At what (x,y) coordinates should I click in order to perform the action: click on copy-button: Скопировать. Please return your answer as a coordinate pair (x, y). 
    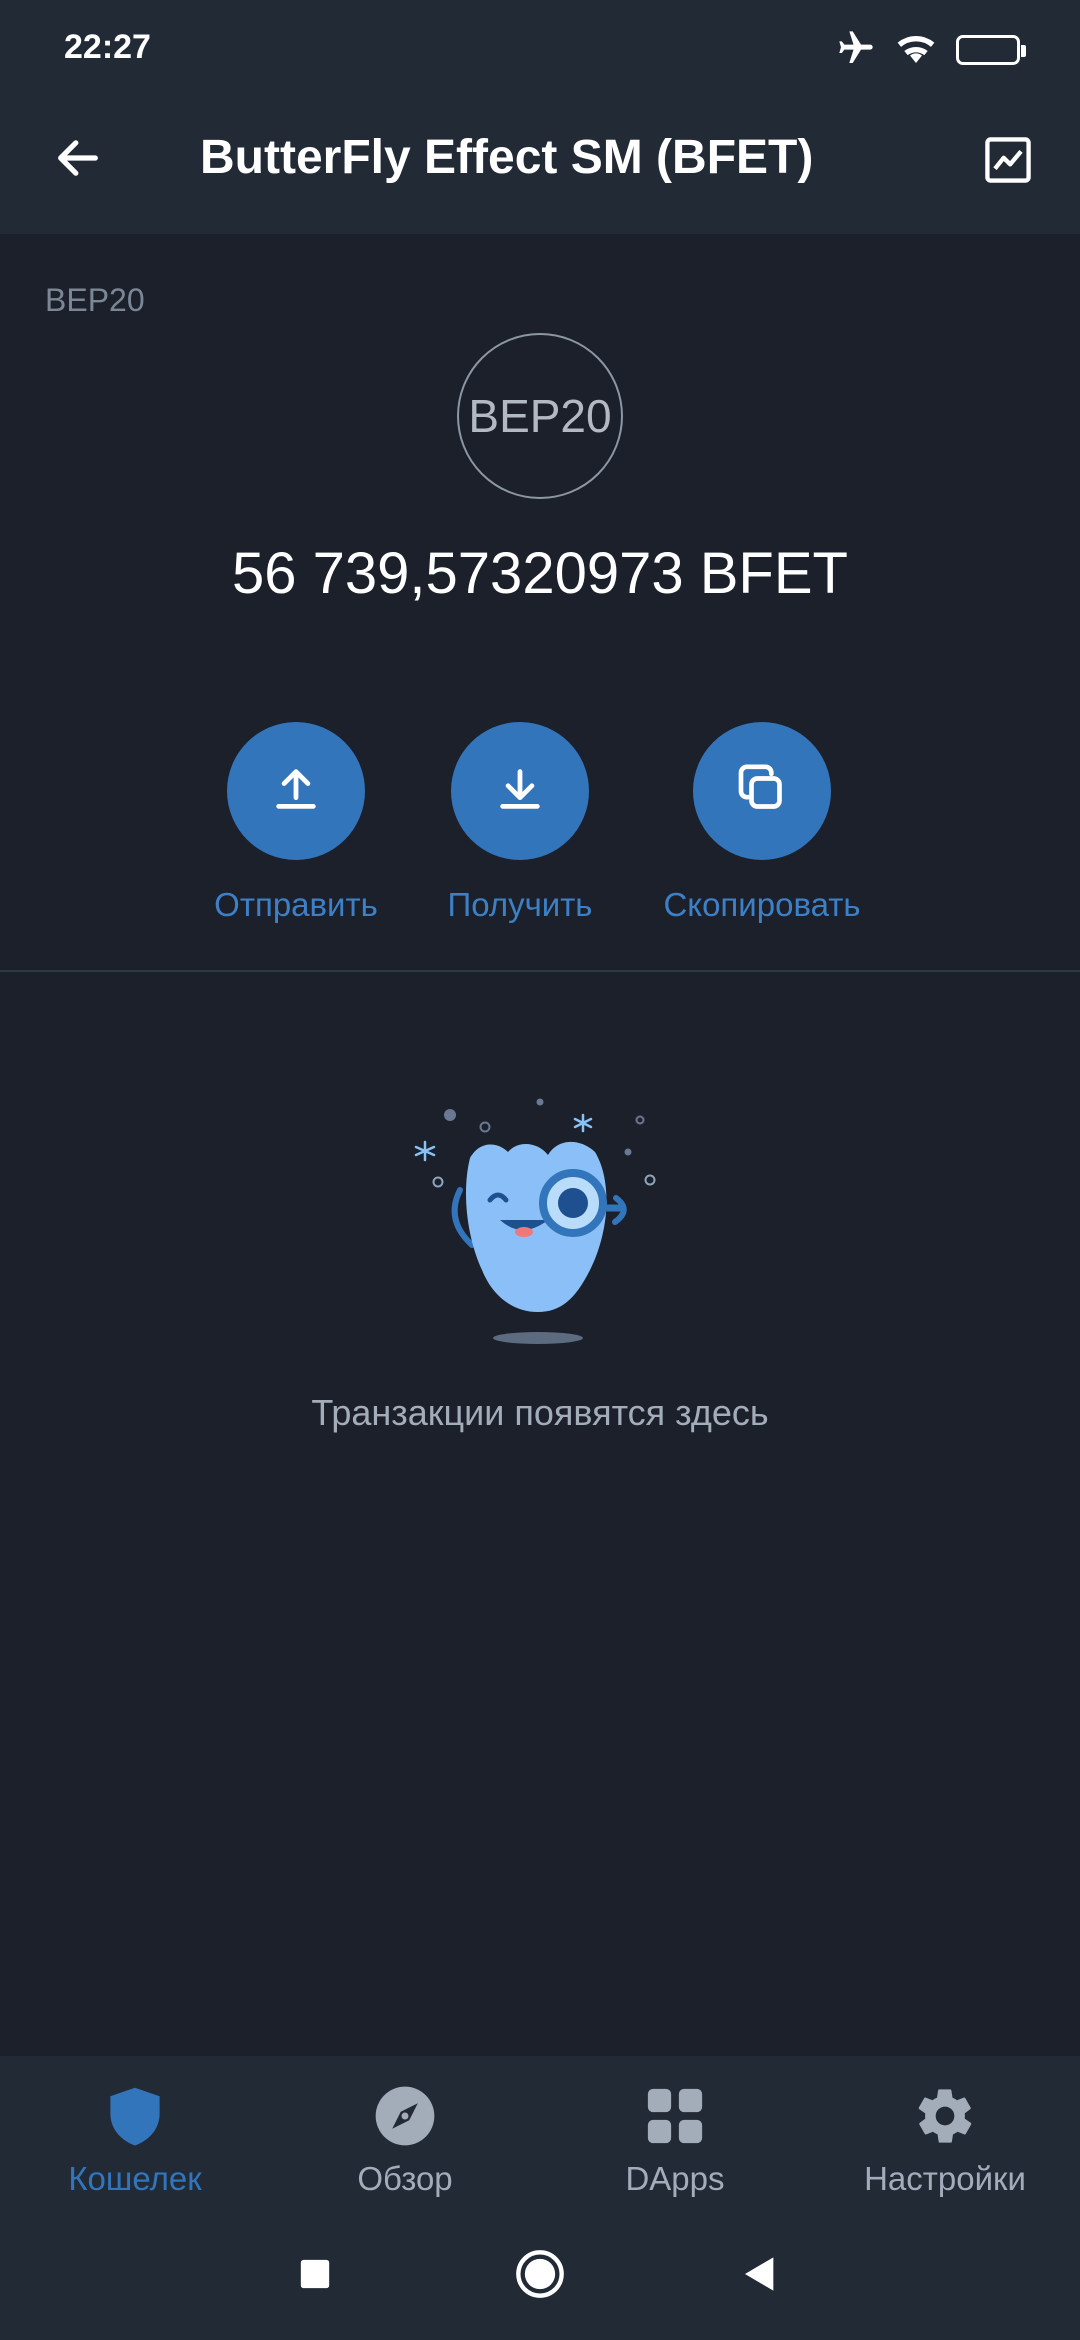
    Looking at the image, I should click on (762, 823).